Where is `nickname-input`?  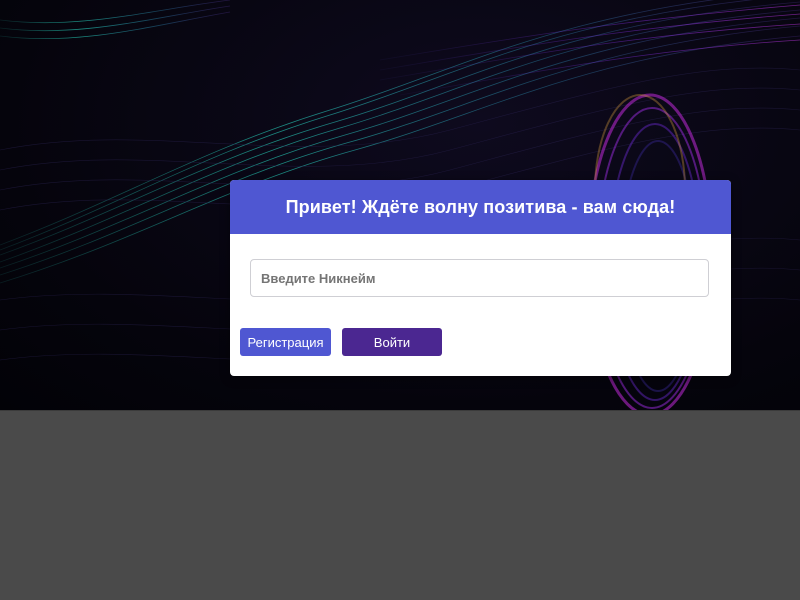 nickname-input is located at coordinates (479, 278).